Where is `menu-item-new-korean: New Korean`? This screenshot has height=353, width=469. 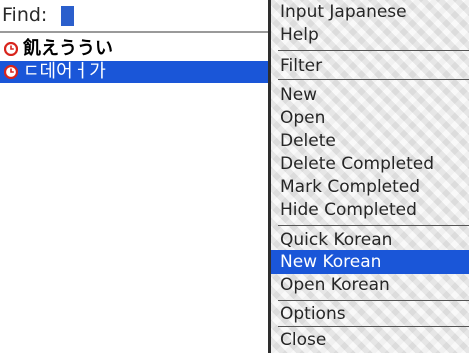
menu-item-new-korean: New Korean is located at coordinates (370, 262).